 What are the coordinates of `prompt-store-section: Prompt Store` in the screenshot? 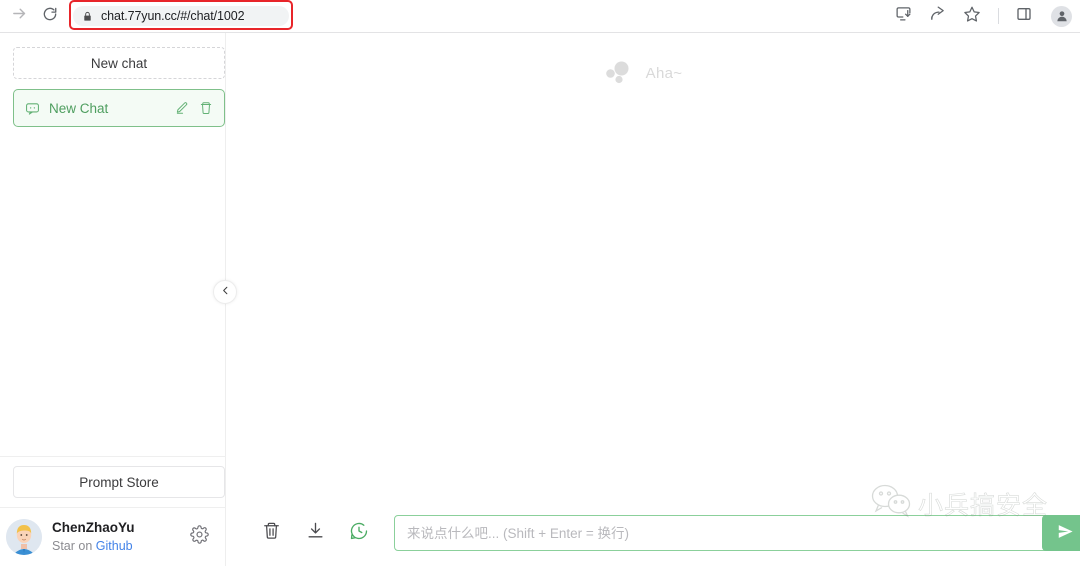 It's located at (112, 482).